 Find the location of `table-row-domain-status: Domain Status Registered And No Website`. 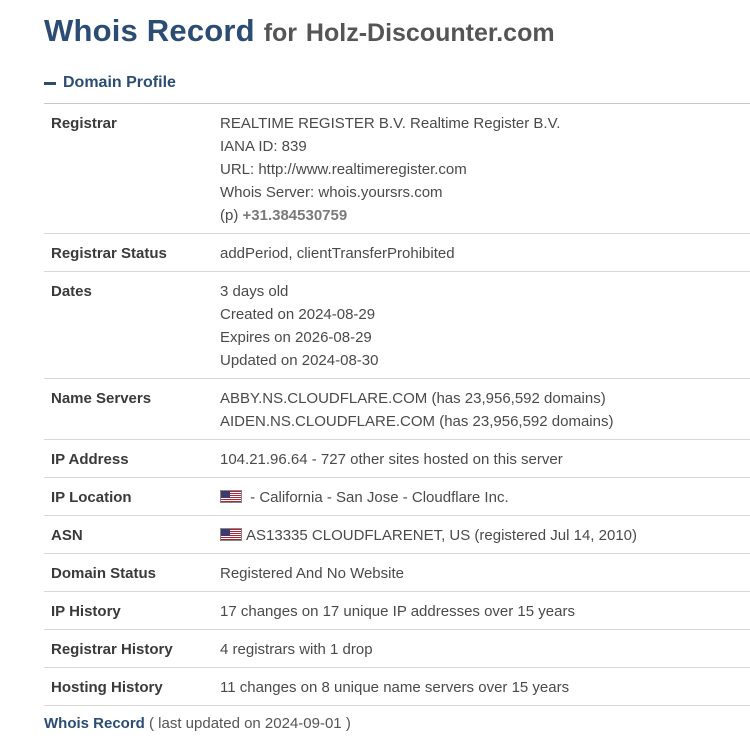

table-row-domain-status: Domain Status Registered And No Website is located at coordinates (397, 572).